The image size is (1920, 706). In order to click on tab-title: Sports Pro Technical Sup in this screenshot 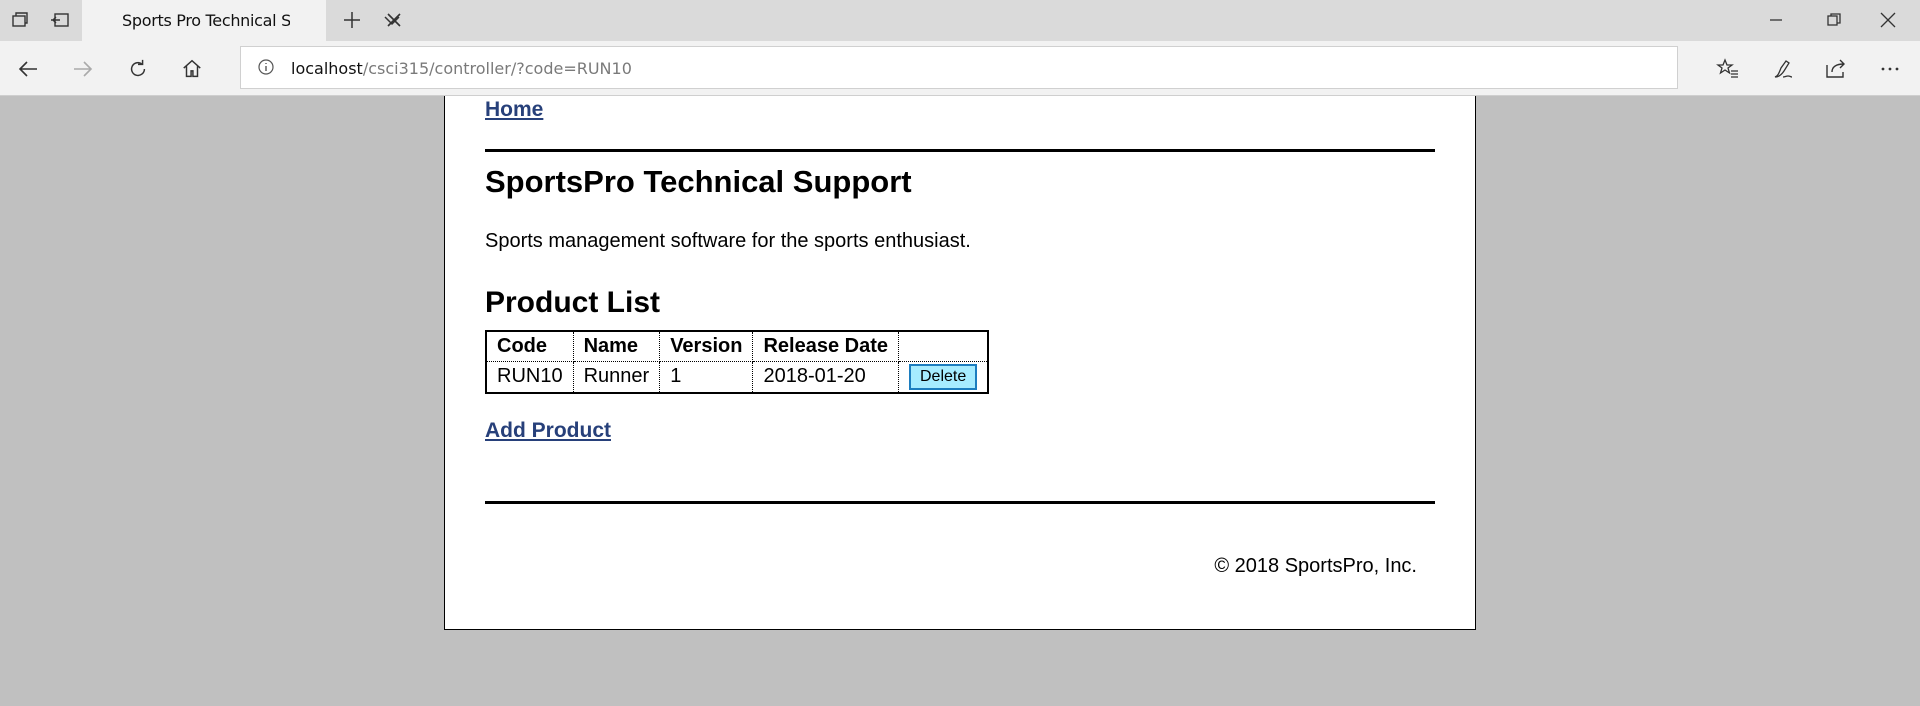, I will do `click(206, 20)`.